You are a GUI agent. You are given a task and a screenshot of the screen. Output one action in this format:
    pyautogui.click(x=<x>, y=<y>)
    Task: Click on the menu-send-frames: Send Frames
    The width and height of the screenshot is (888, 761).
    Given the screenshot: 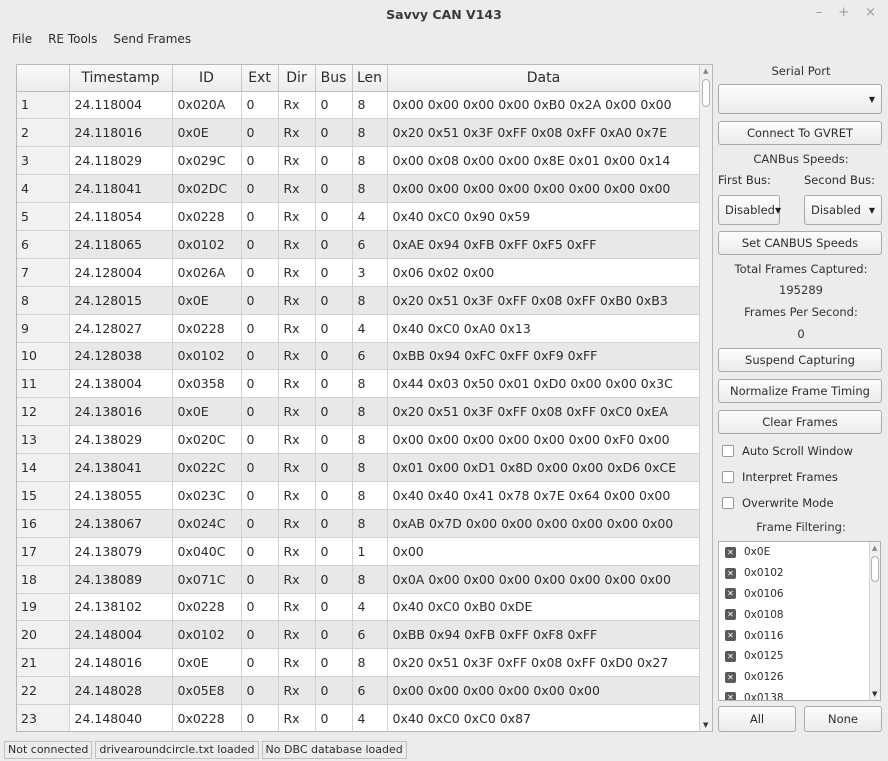 What is the action you would take?
    pyautogui.click(x=152, y=39)
    